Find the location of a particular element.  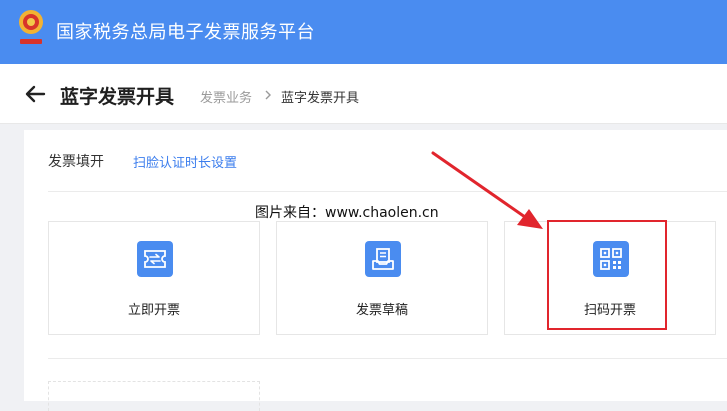

tax-emblem-icon is located at coordinates (31, 27).